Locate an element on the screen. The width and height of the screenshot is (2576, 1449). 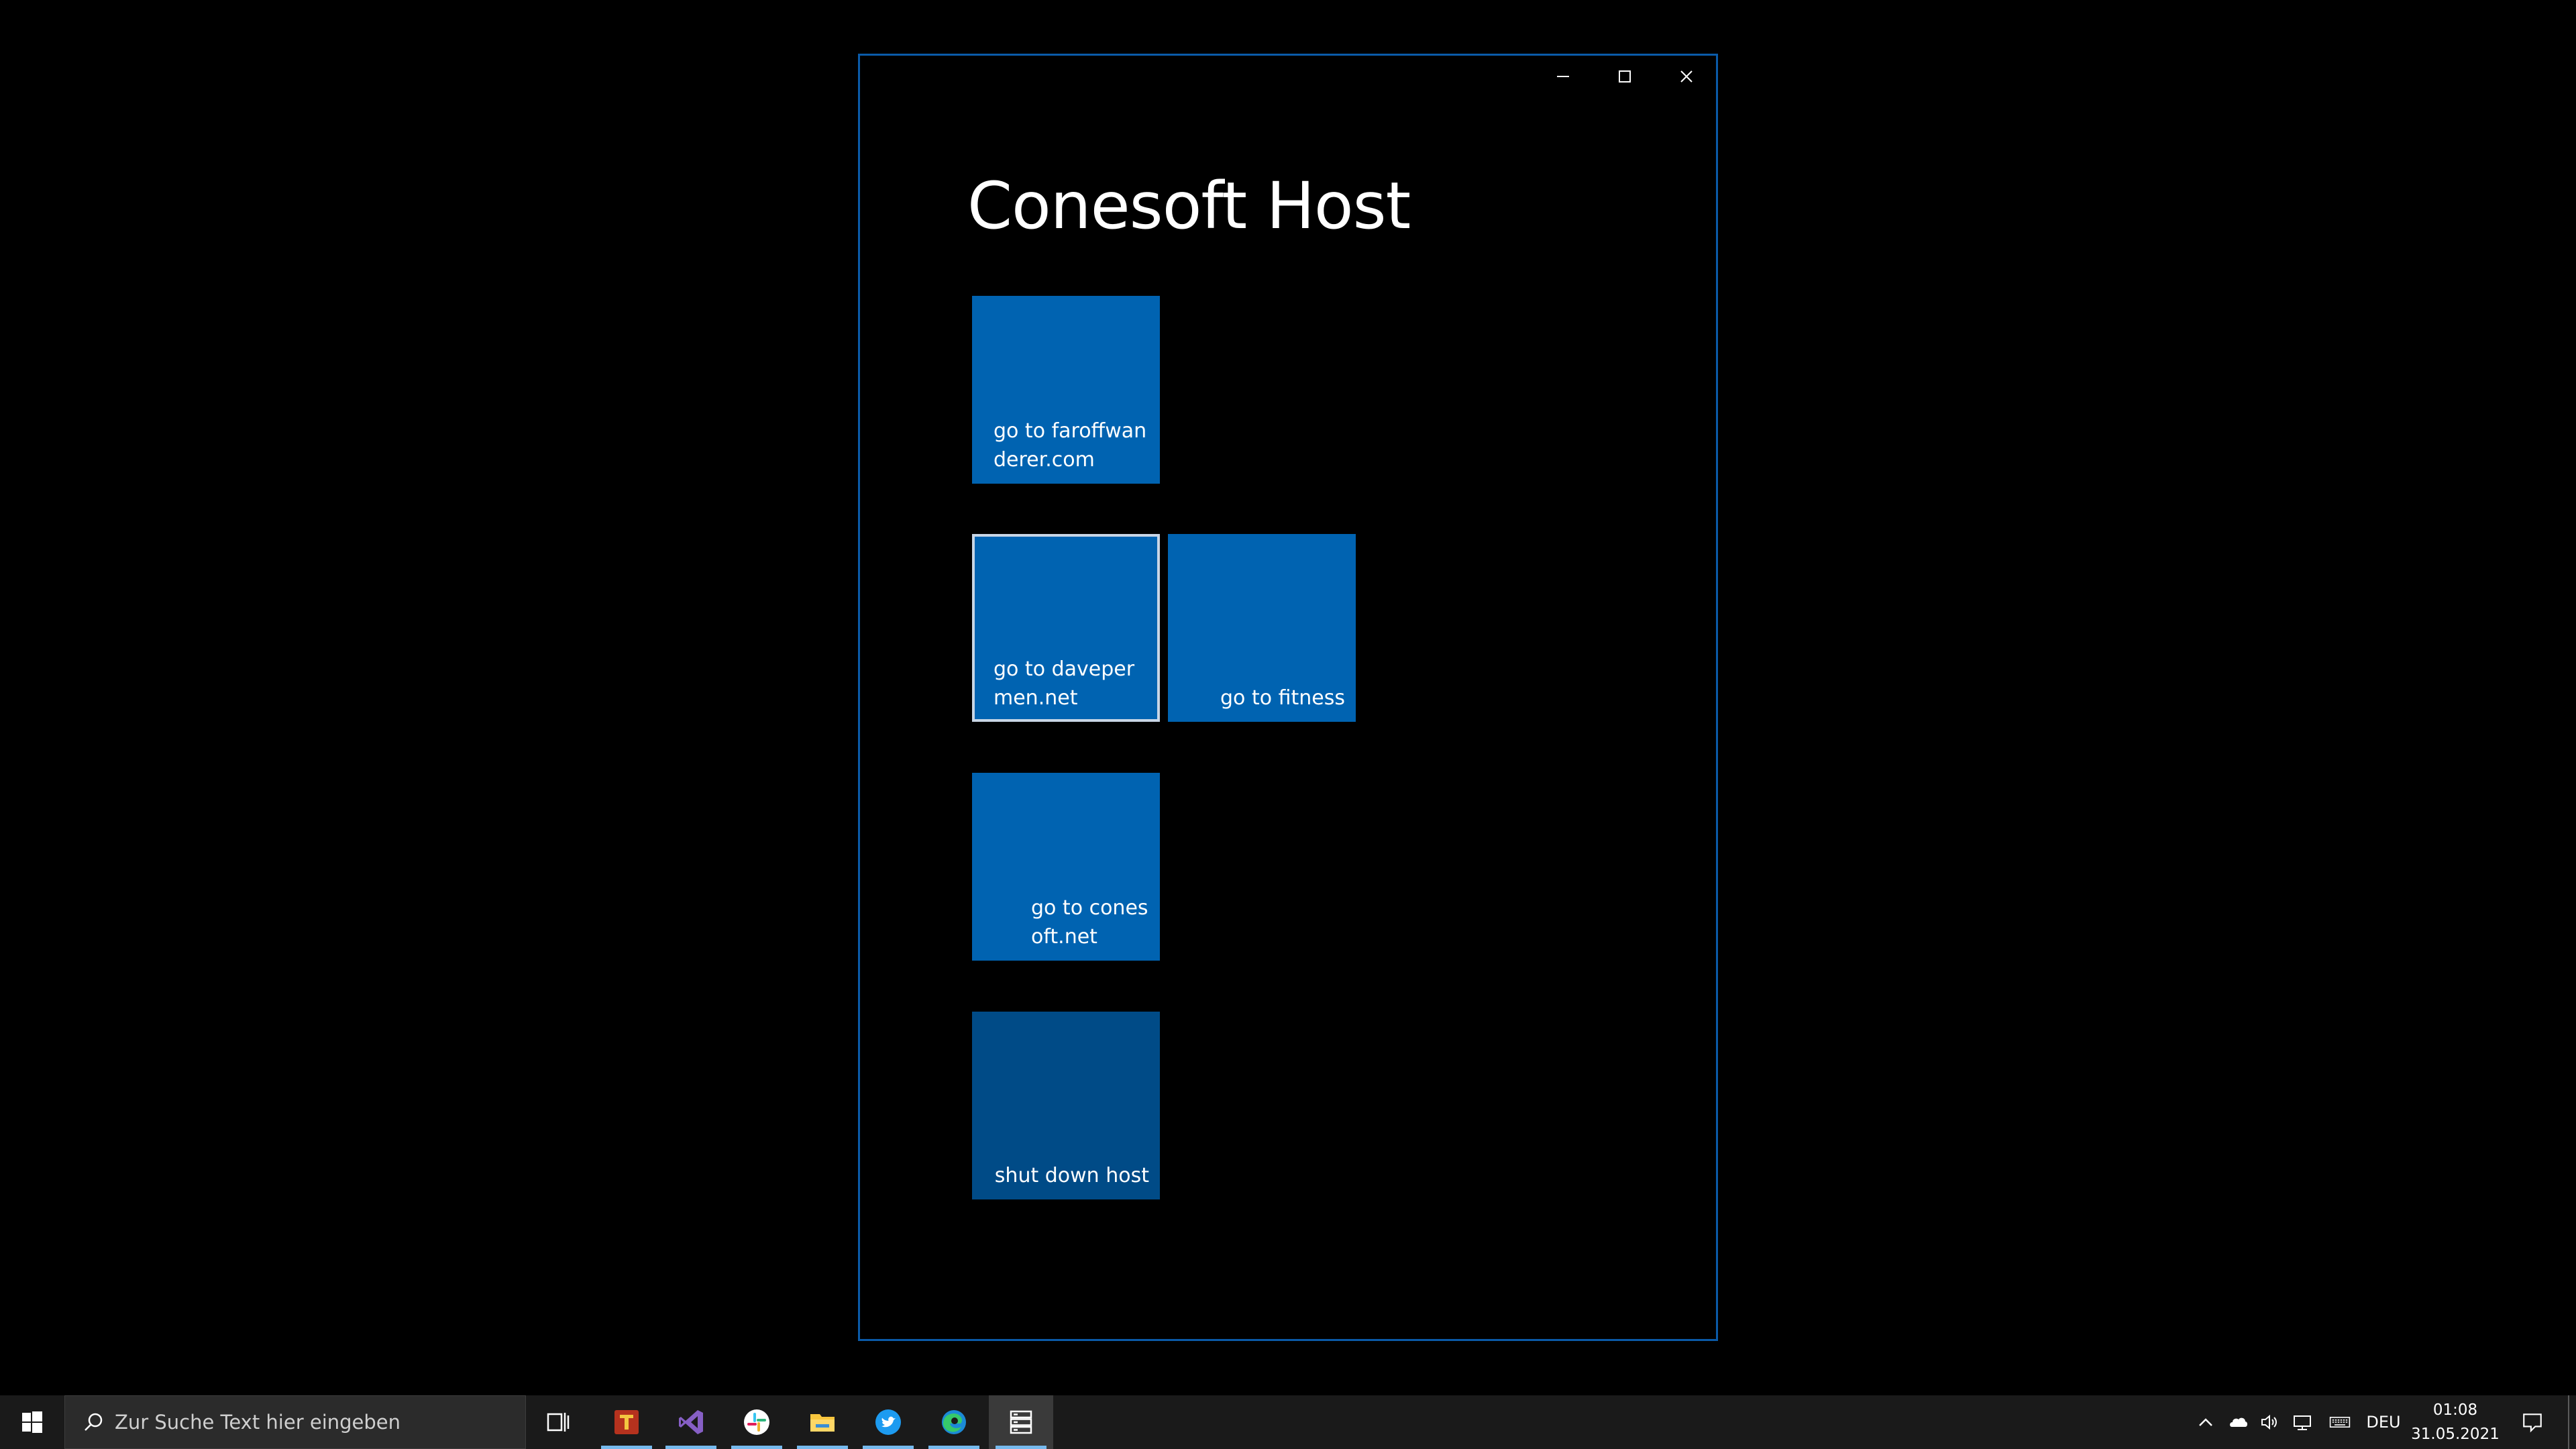
onedrive-button is located at coordinates (2238, 1422).